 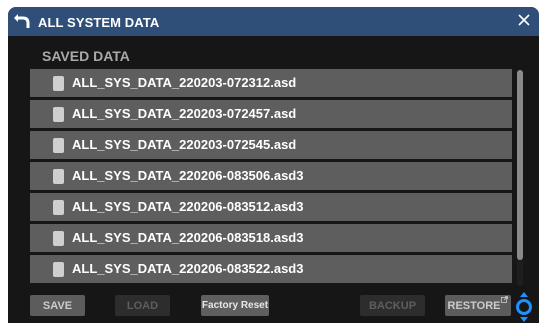 I want to click on close-button, so click(x=524, y=20).